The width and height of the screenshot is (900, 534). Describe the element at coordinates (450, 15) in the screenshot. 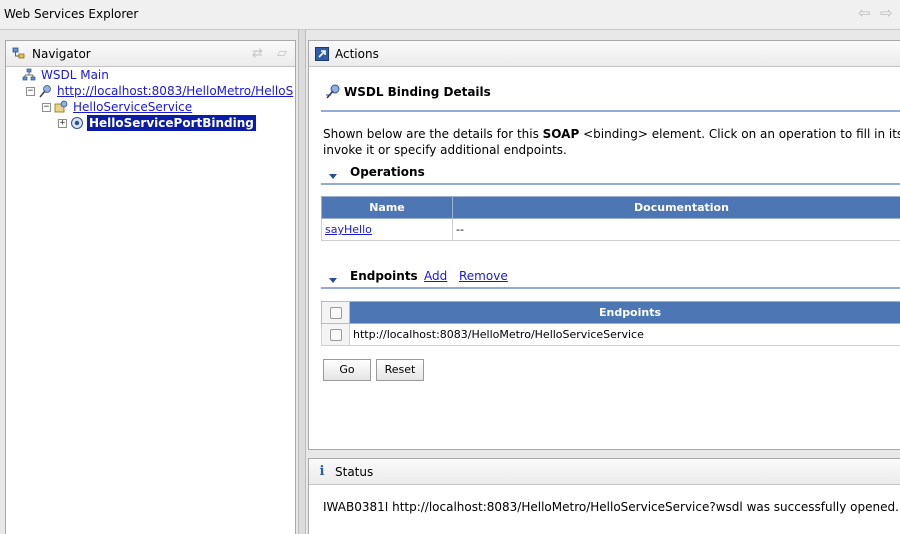

I see `title-bar: Web Services Explorer ⇦ ⇨` at that location.